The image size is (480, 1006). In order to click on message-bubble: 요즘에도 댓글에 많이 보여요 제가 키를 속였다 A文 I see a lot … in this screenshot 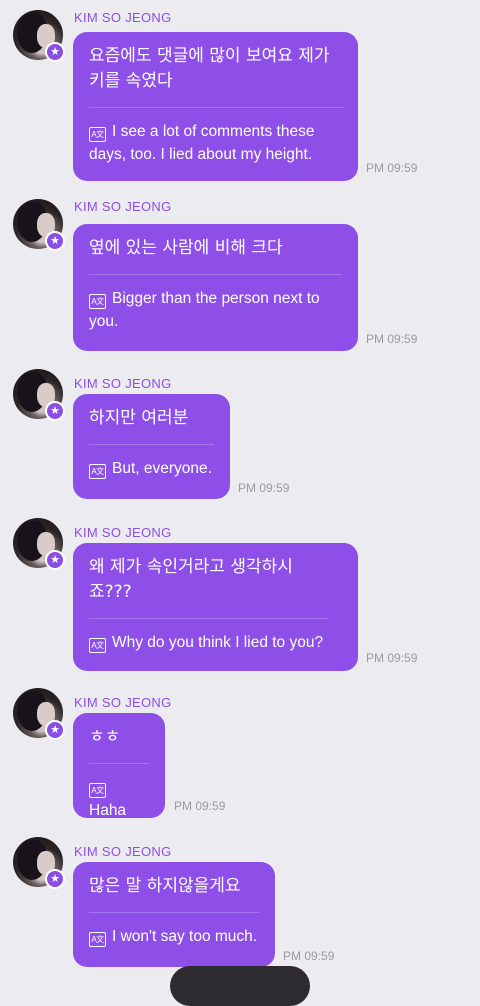, I will do `click(215, 106)`.